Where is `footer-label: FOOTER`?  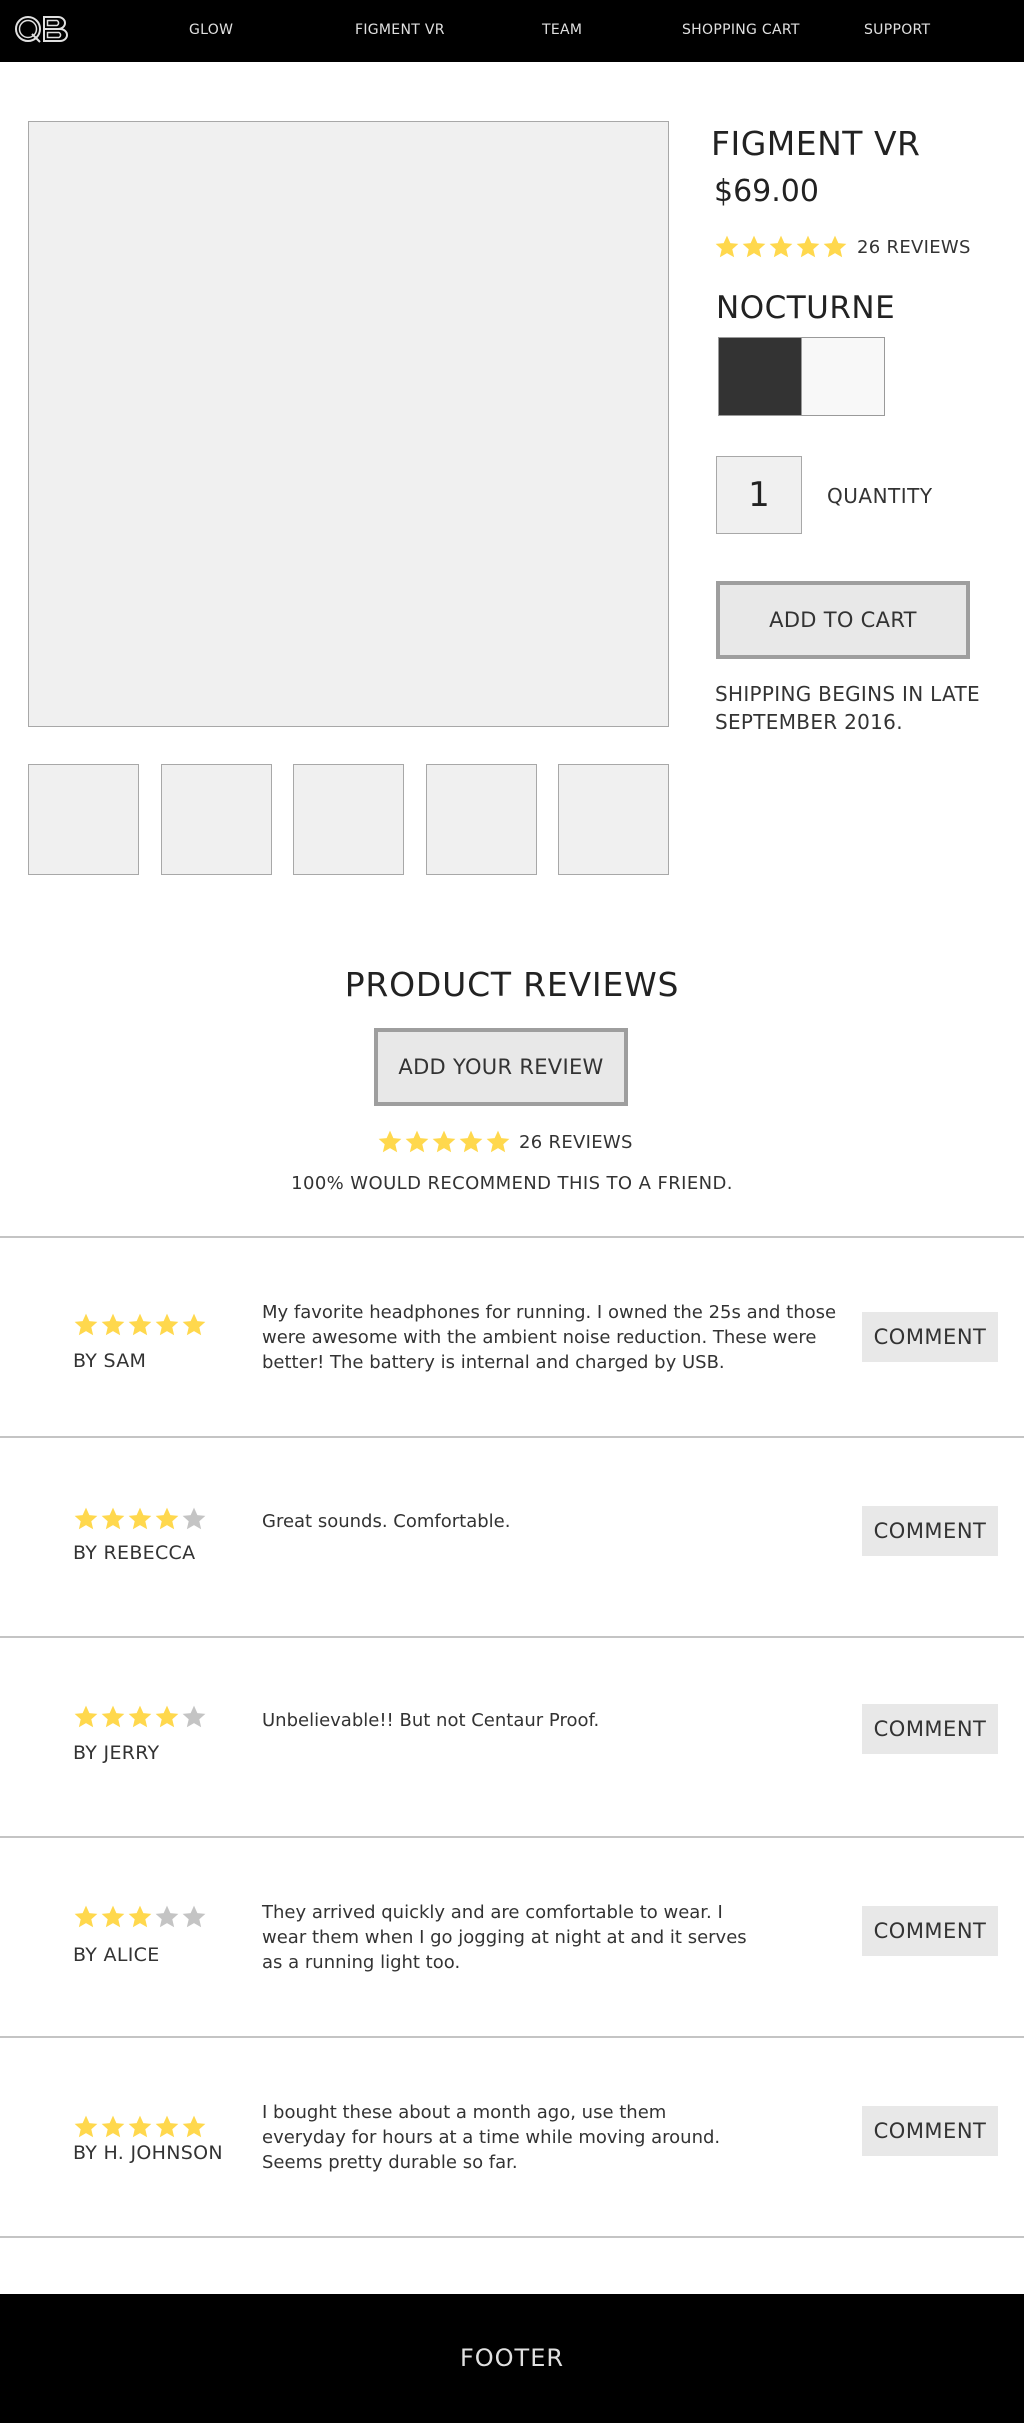
footer-label: FOOTER is located at coordinates (512, 2358).